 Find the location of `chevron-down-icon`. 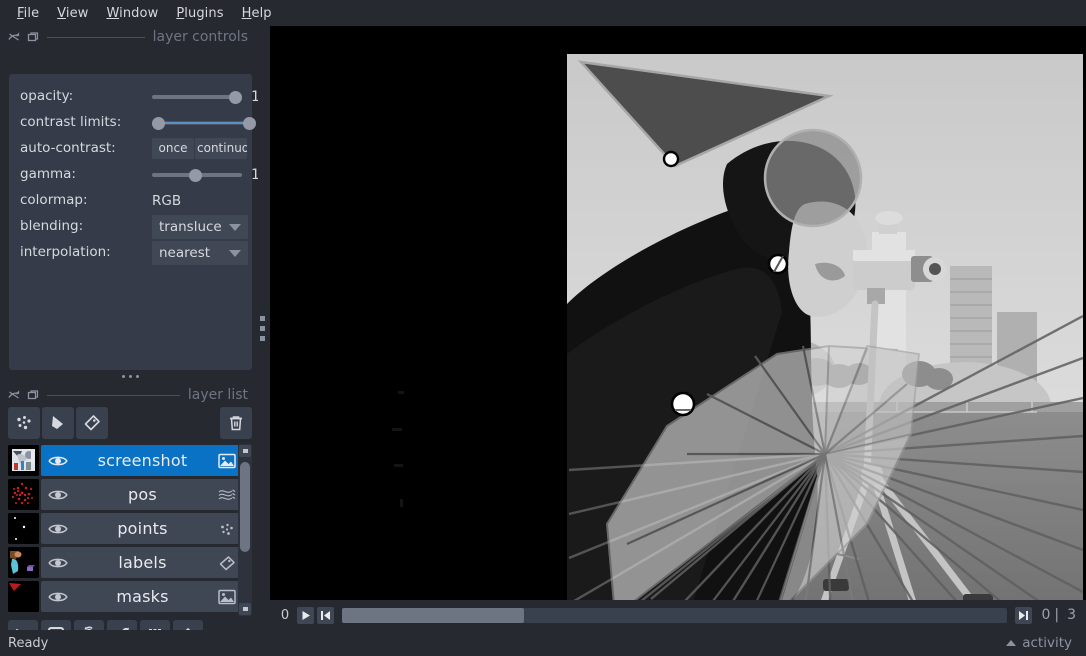

chevron-down-icon is located at coordinates (235, 253).